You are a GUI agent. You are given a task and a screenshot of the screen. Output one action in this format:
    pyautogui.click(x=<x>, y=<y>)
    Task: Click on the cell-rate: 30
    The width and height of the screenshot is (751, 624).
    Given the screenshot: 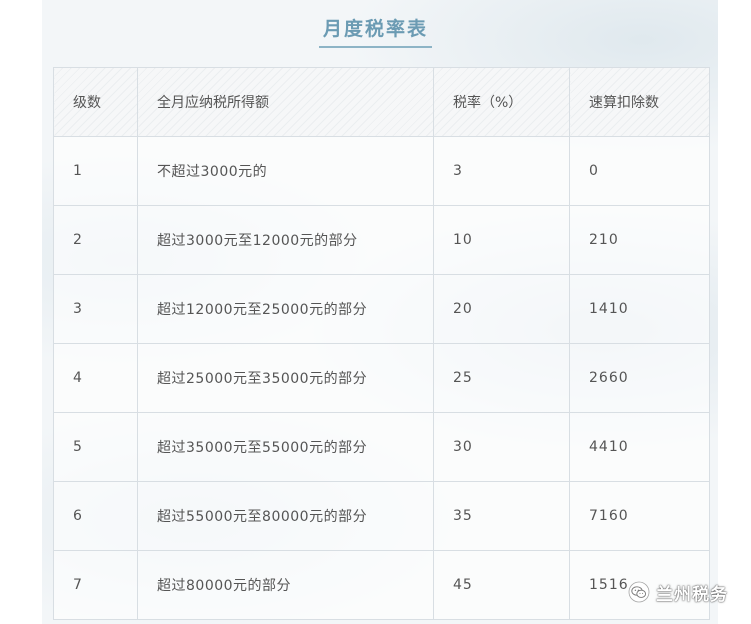 What is the action you would take?
    pyautogui.click(x=501, y=447)
    